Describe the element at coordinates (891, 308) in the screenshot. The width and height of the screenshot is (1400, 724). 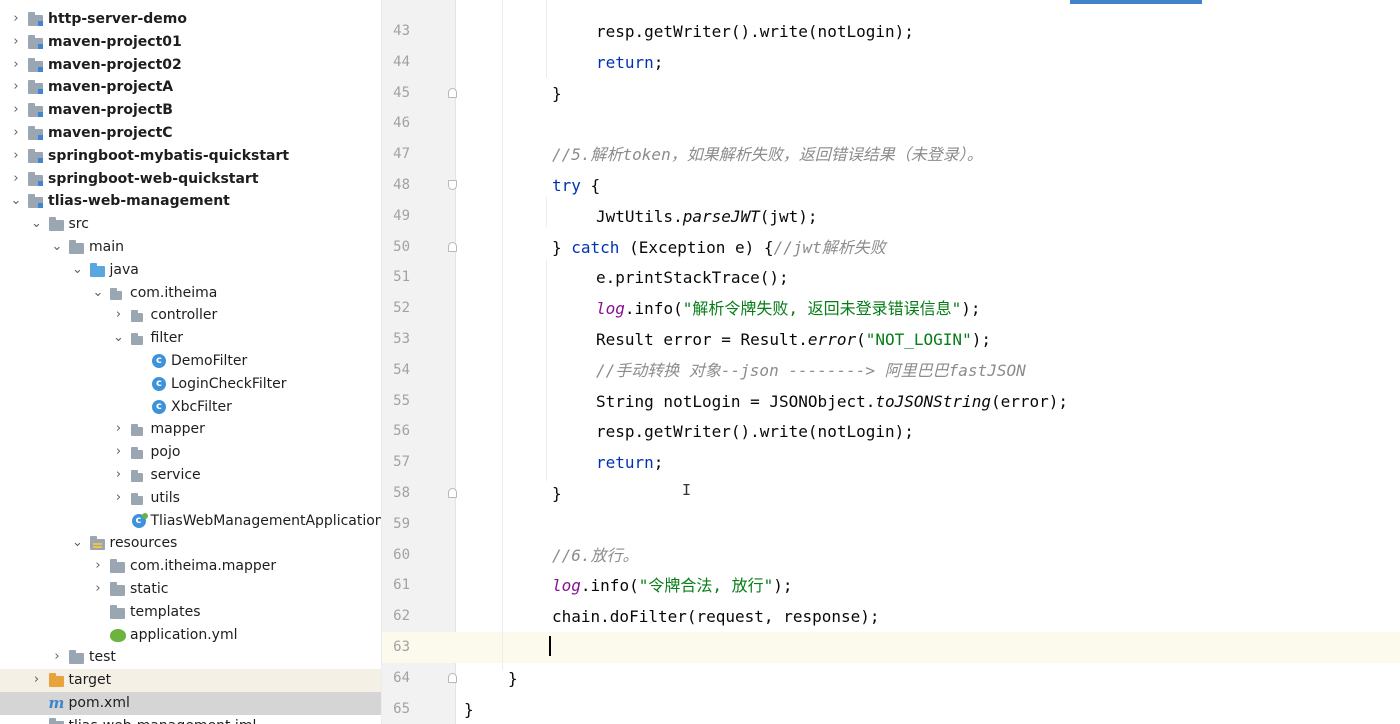
I see `code-line: 52 log.info("解析令牌失败, 返回未登录错误信息");` at that location.